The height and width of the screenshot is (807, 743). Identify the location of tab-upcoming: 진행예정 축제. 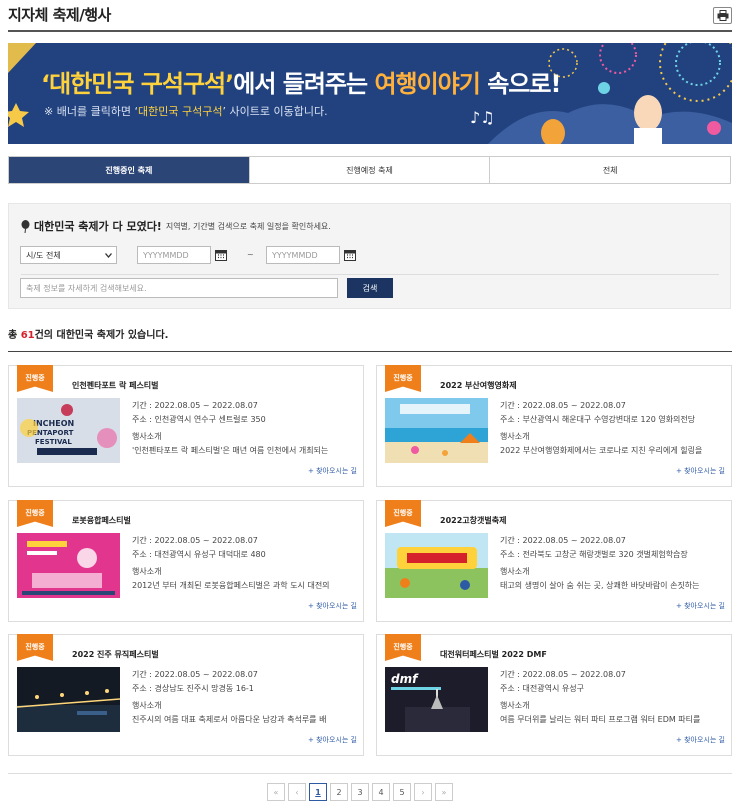
(370, 170).